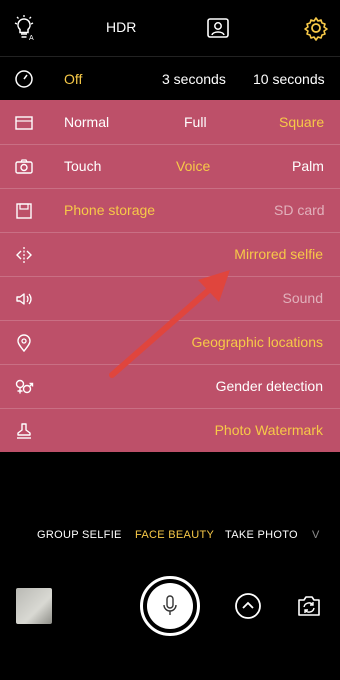 This screenshot has width=340, height=680. I want to click on top-bar: A HDR, so click(170, 28).